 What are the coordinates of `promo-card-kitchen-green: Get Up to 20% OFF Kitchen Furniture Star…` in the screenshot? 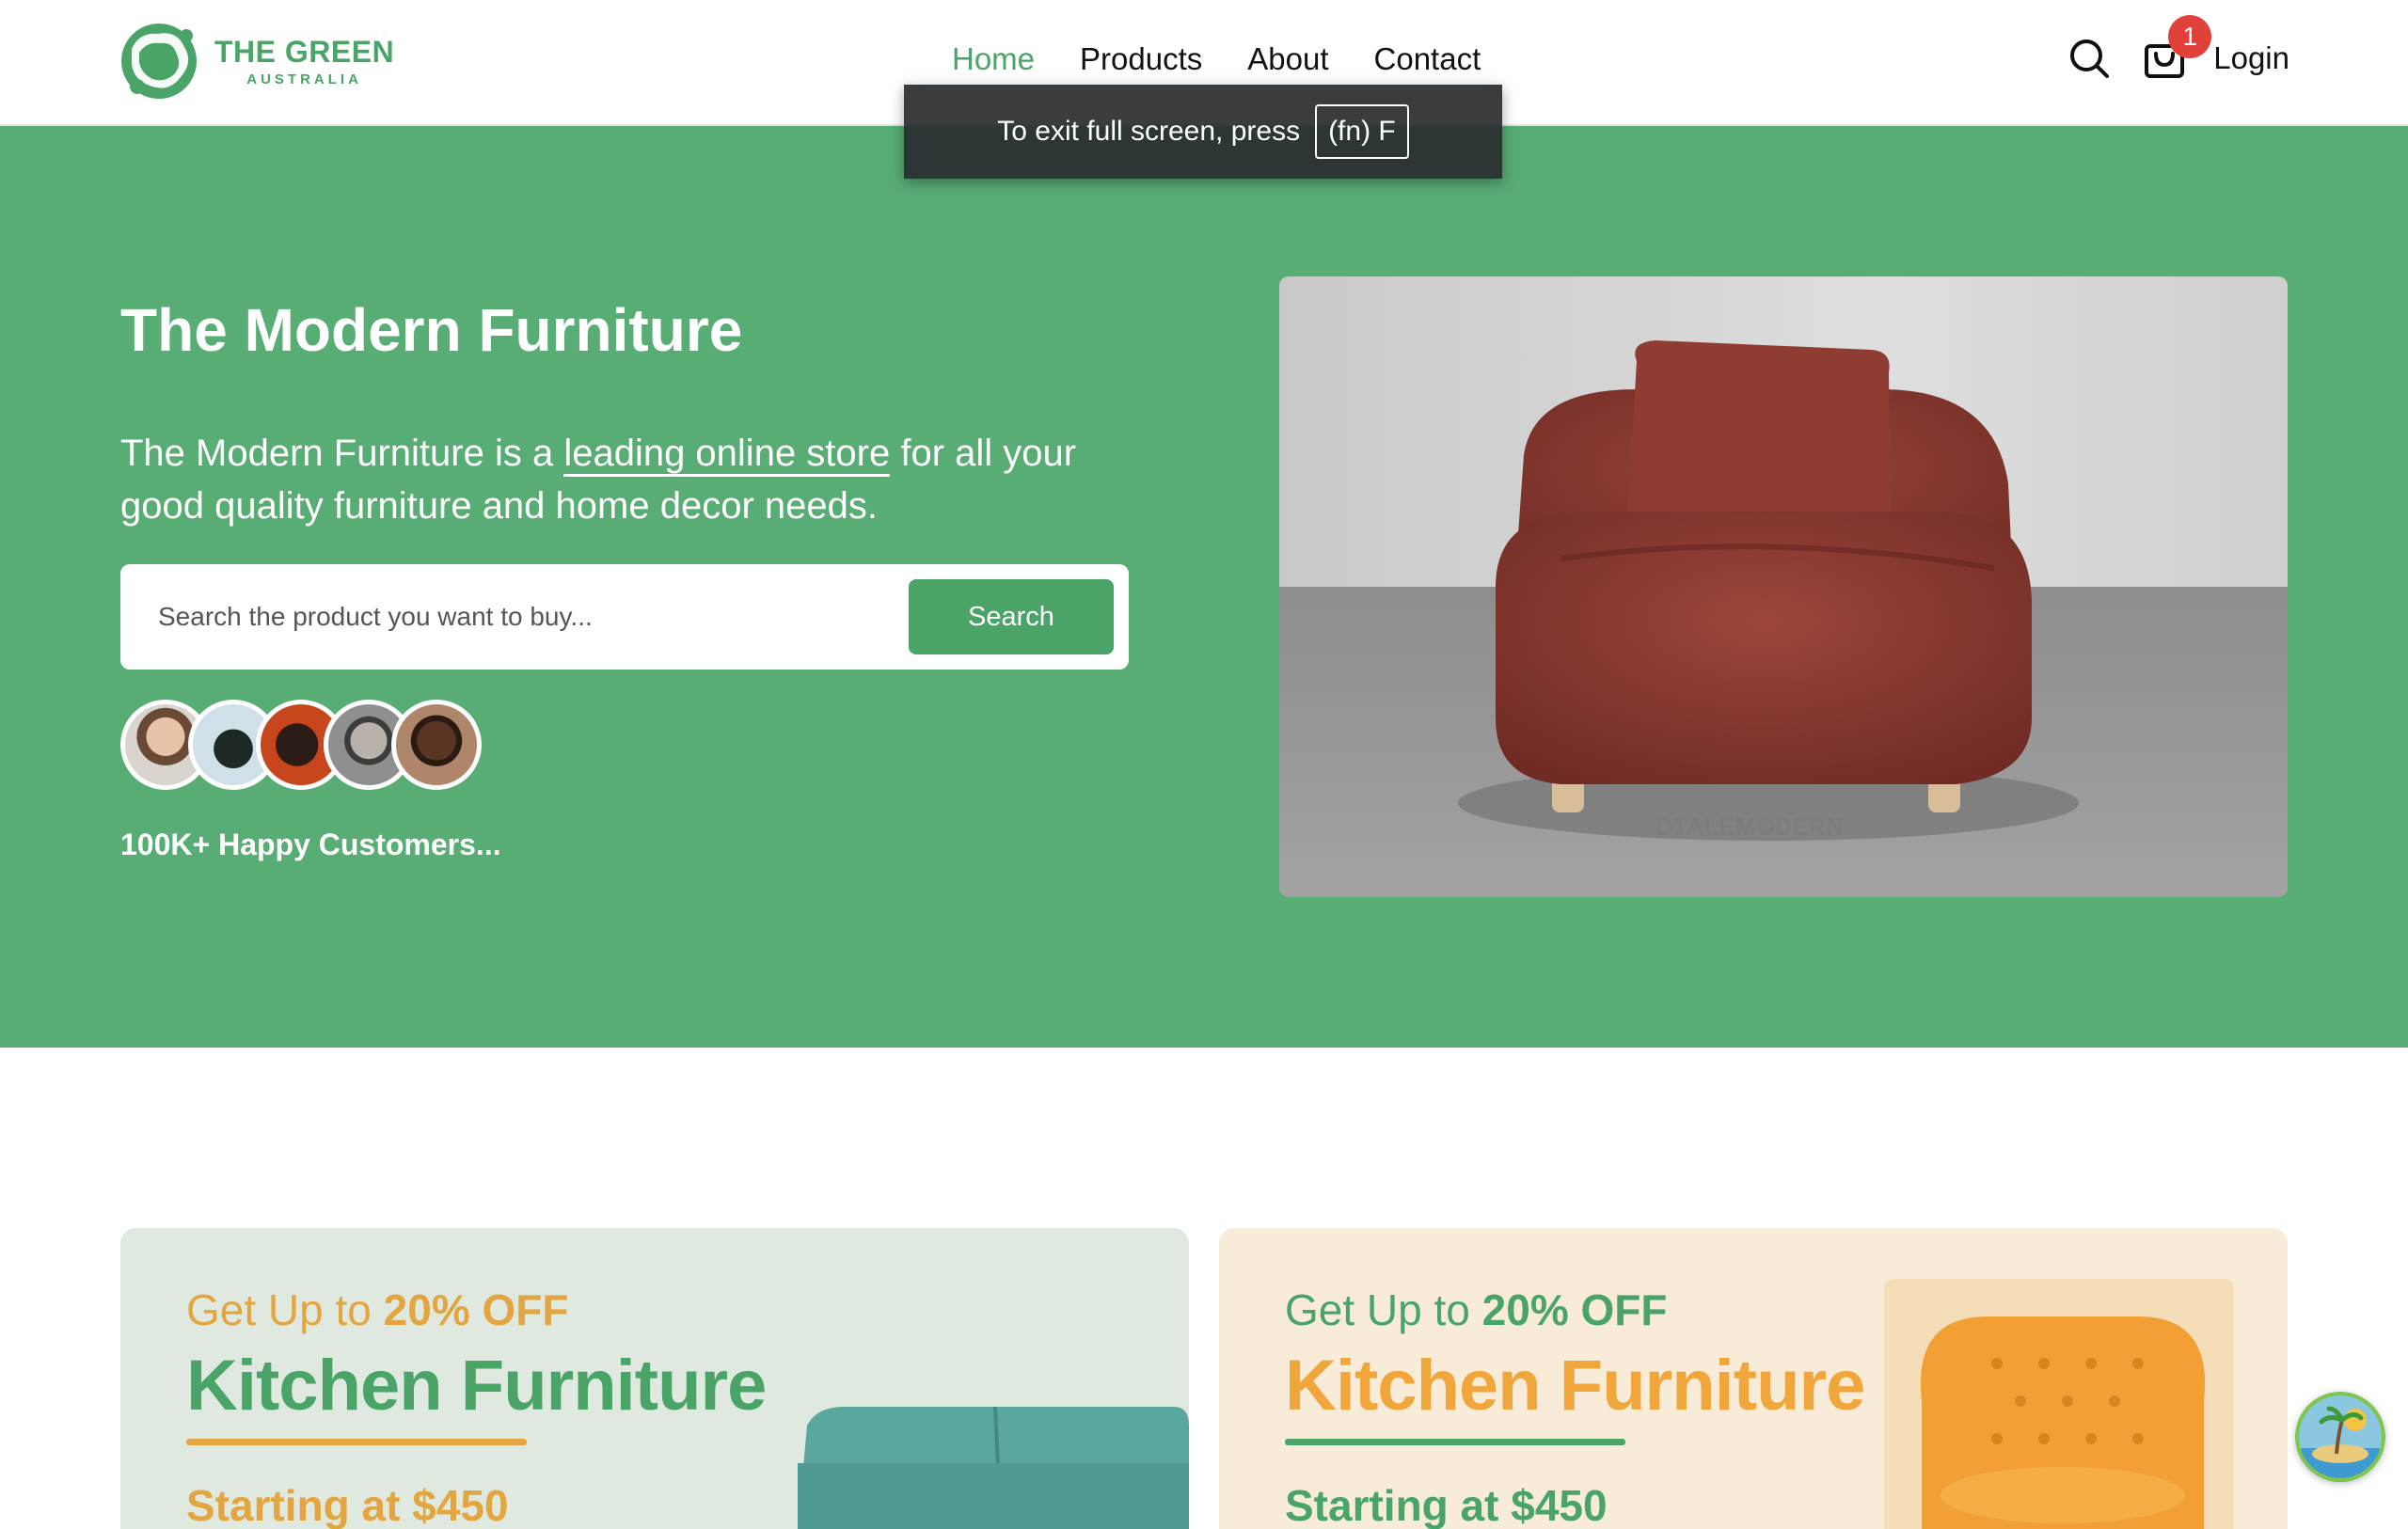 It's located at (655, 1378).